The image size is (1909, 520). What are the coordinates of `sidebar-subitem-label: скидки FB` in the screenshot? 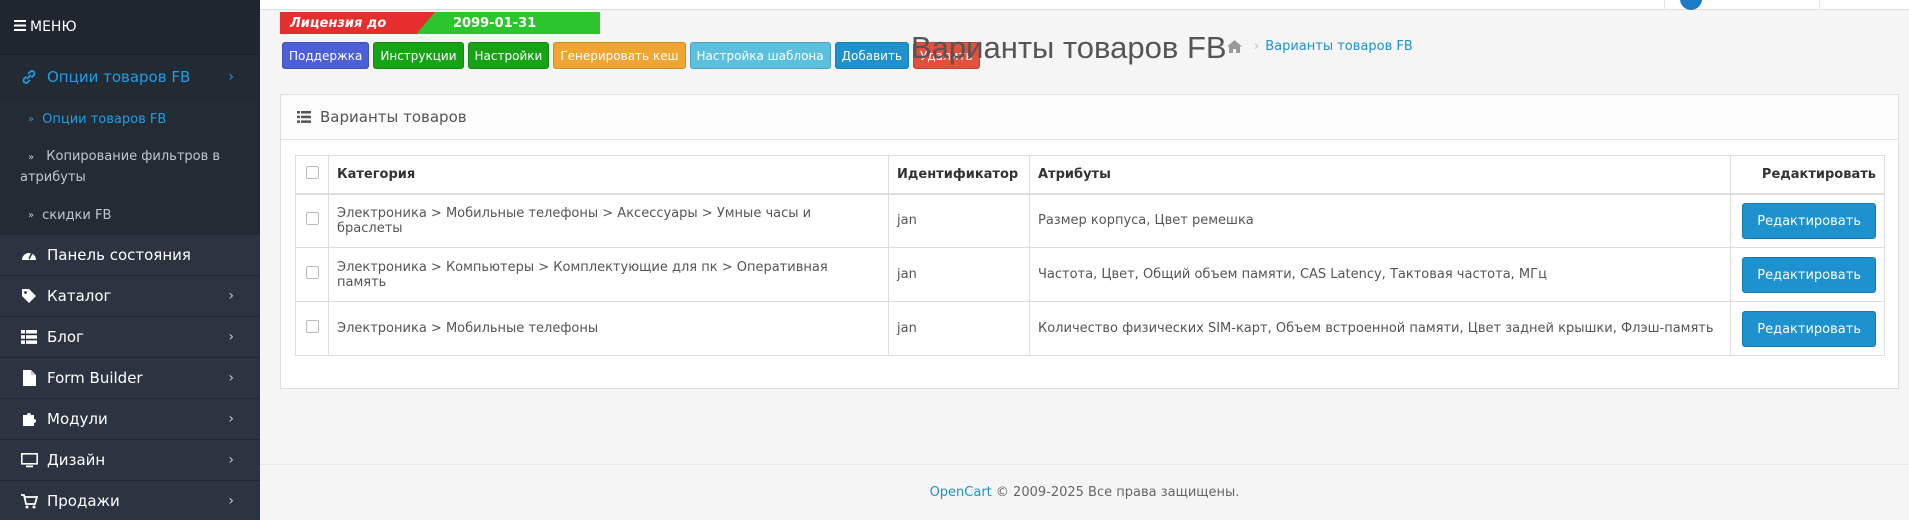 It's located at (77, 215).